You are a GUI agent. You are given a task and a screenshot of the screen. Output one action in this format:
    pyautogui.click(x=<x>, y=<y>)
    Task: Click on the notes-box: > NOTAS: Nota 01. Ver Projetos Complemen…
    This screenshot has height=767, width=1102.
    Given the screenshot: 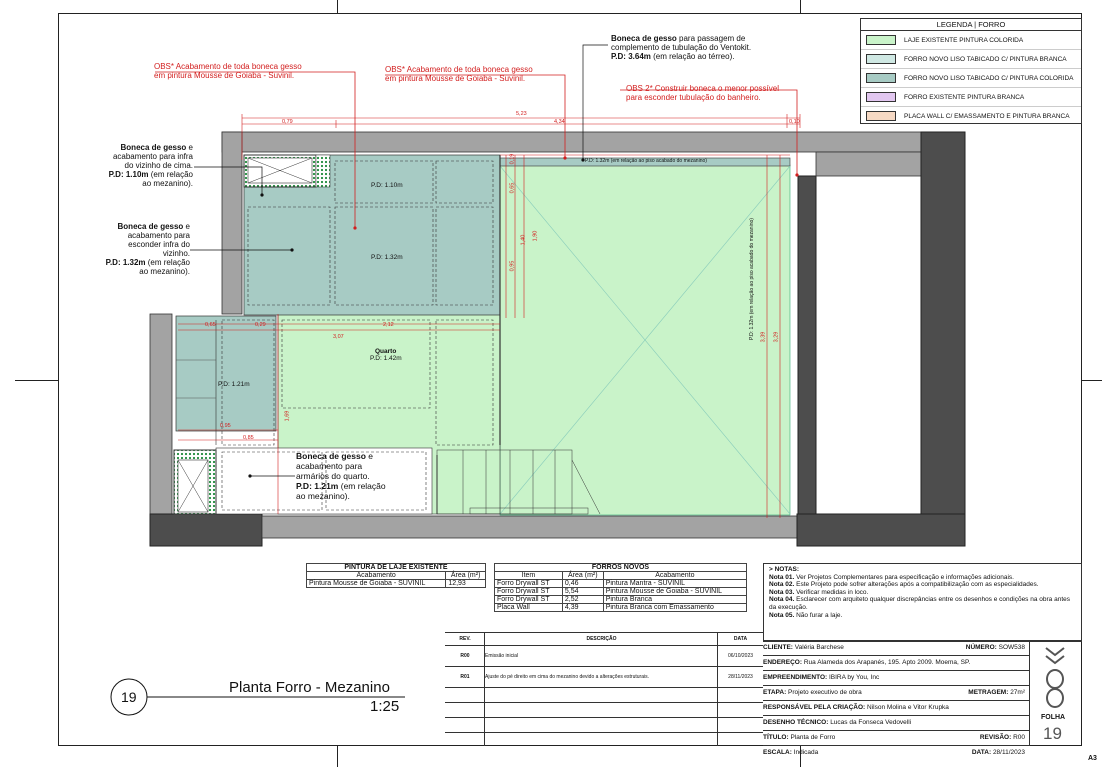 What is the action you would take?
    pyautogui.click(x=922, y=602)
    